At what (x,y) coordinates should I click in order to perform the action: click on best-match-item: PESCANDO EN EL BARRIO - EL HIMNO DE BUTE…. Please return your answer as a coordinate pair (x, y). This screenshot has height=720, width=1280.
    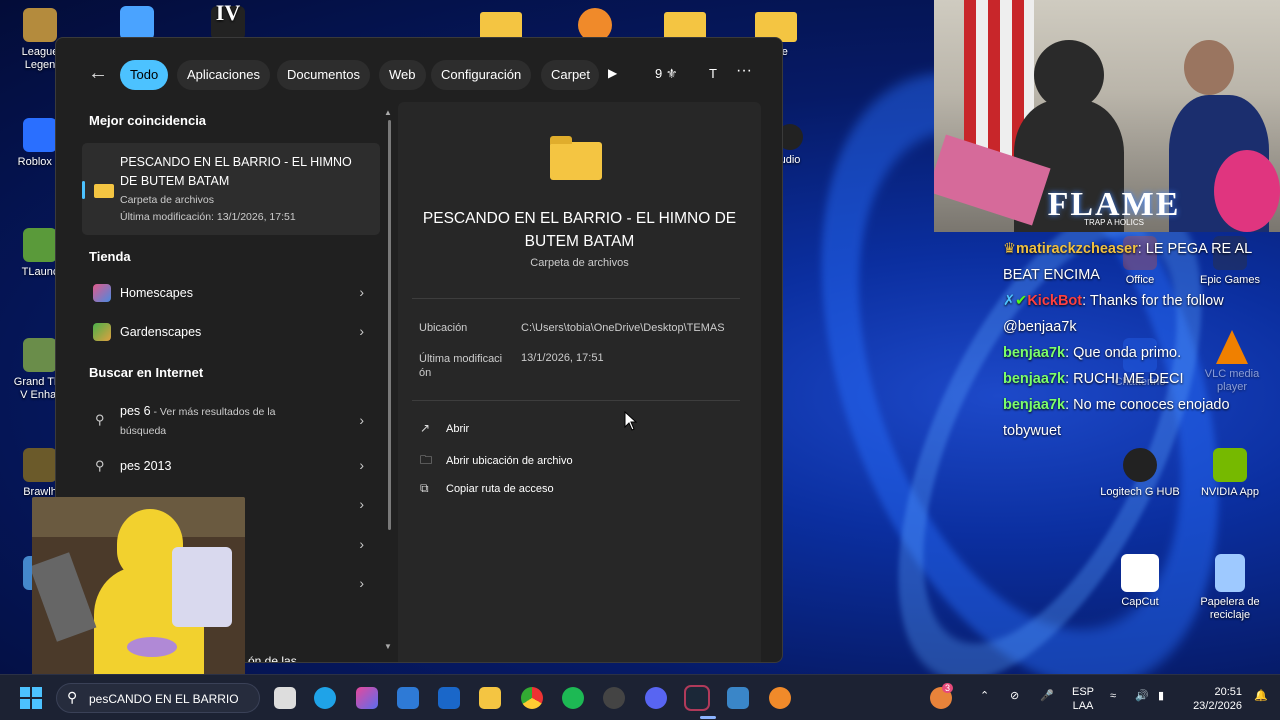
    Looking at the image, I should click on (231, 189).